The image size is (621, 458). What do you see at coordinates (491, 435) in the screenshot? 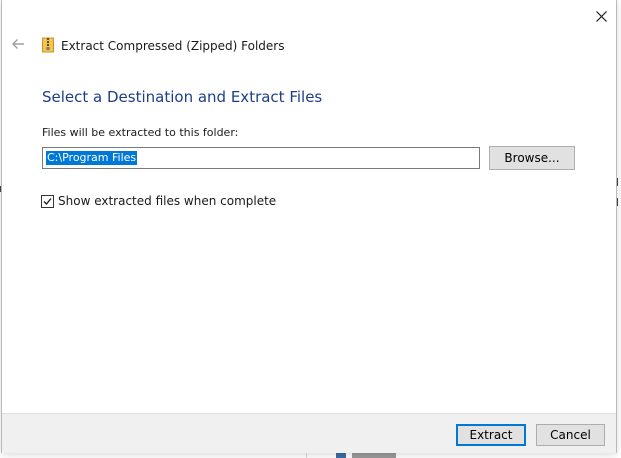
I see `extract-button: Extract` at bounding box center [491, 435].